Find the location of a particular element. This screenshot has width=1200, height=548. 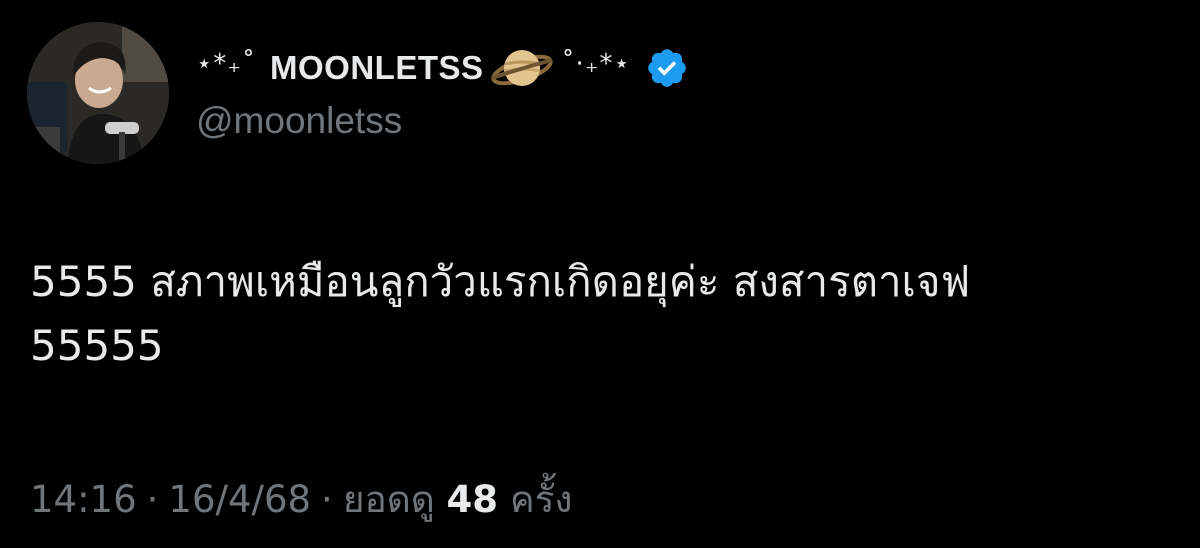

tweet-meta: 14:16 · 16/4/68 · ยอดดู 48 ครั้ง is located at coordinates (301, 499).